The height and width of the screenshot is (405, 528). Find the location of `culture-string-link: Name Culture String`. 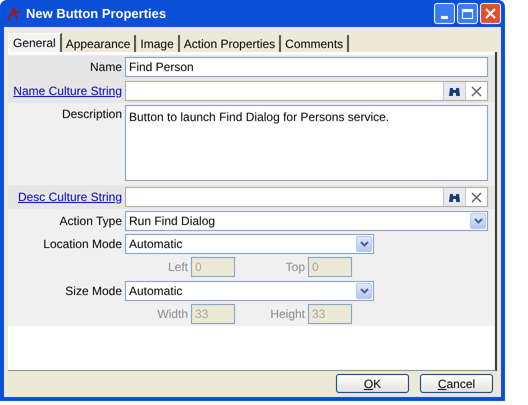

culture-string-link: Name Culture String is located at coordinates (67, 91).